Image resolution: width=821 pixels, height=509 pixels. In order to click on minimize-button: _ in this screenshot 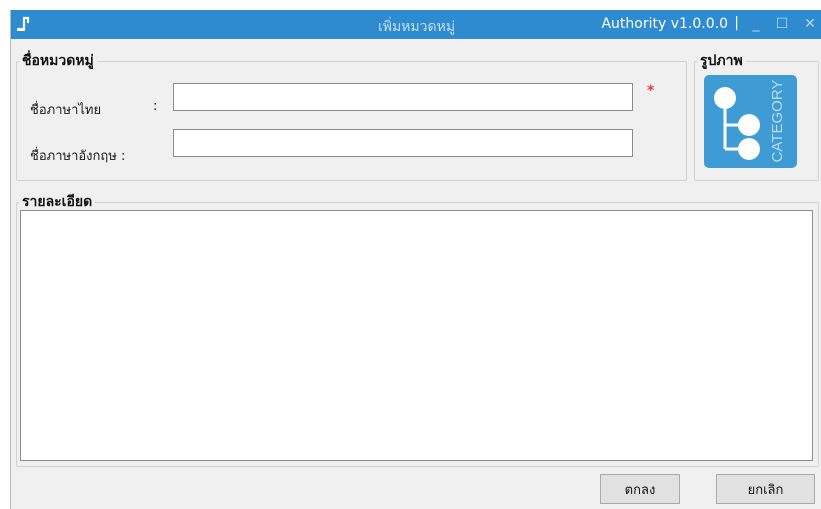, I will do `click(756, 24)`.